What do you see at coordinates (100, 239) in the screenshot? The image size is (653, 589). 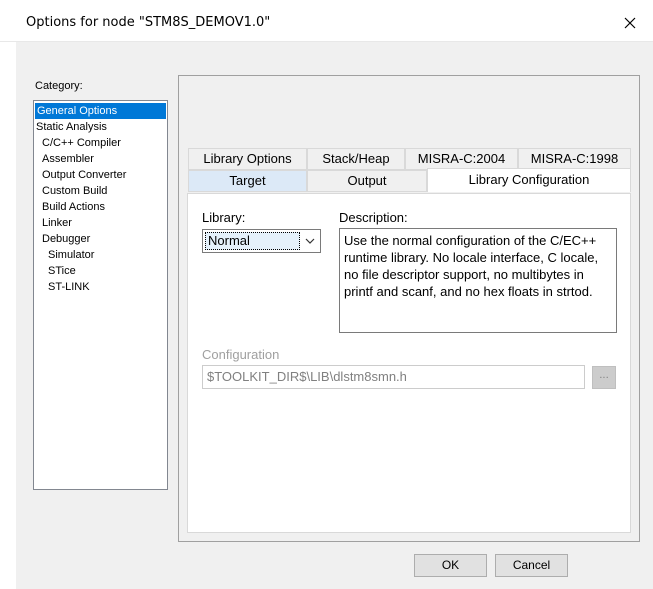 I see `category-item-debugger: Debugger` at bounding box center [100, 239].